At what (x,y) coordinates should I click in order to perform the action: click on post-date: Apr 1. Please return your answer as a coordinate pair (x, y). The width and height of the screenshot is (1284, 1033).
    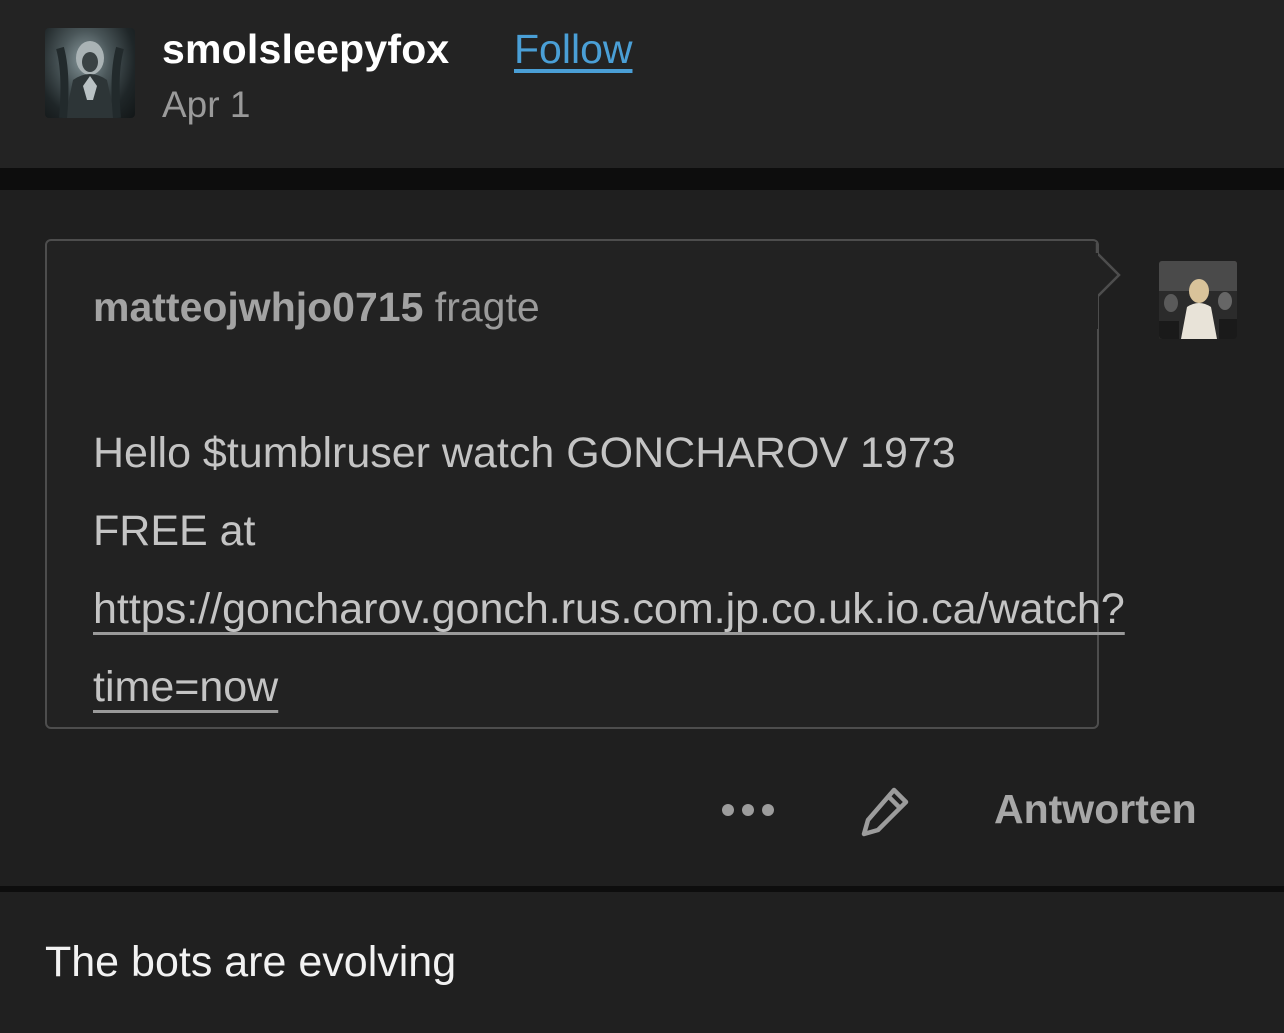
    Looking at the image, I should click on (206, 105).